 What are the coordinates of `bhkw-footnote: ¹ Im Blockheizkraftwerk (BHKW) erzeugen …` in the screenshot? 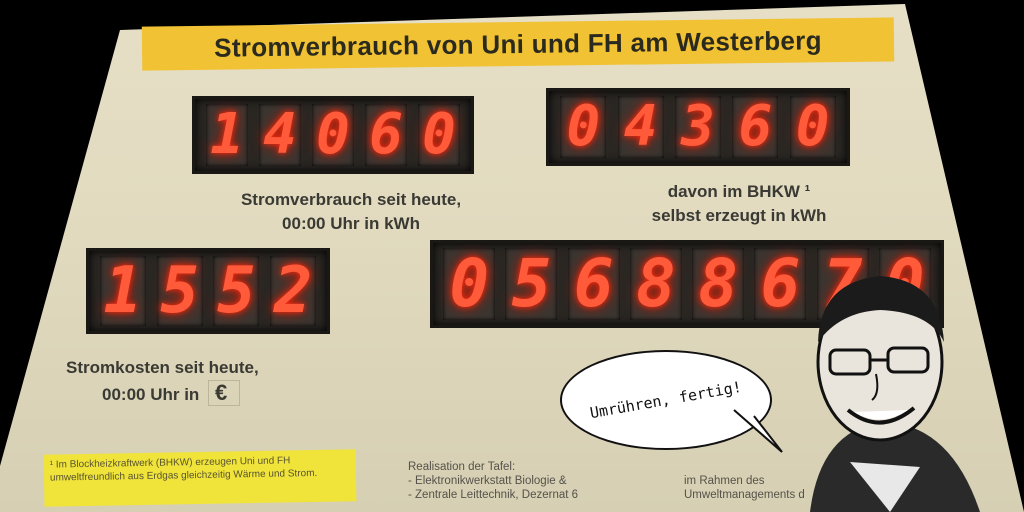 It's located at (200, 478).